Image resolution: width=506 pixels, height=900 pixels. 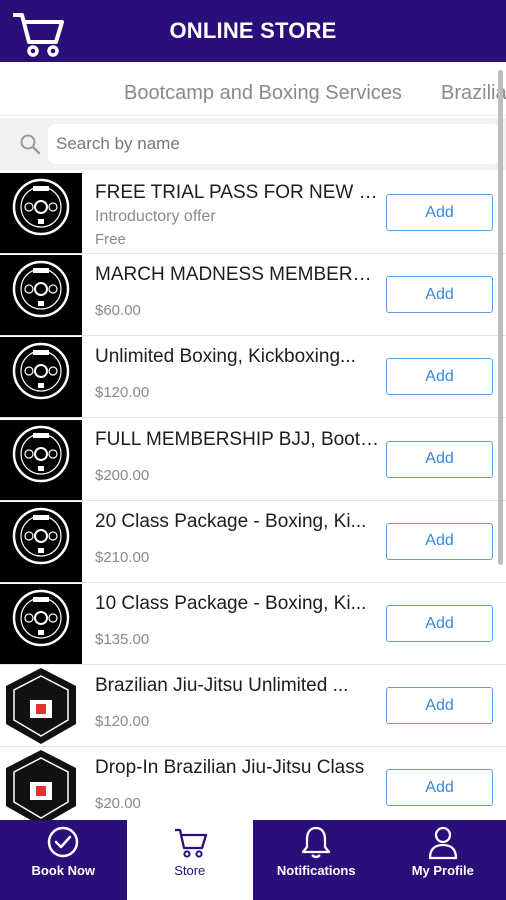 I want to click on product-price: $135.00, so click(x=122, y=639).